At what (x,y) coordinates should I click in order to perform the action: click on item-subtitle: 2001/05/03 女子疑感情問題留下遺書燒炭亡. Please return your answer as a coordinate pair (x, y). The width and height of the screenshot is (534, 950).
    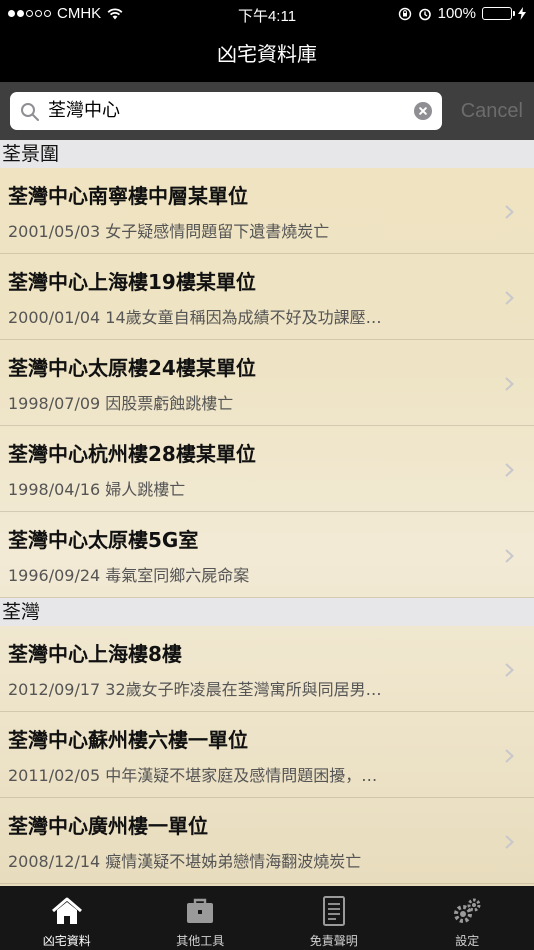
    Looking at the image, I should click on (169, 231).